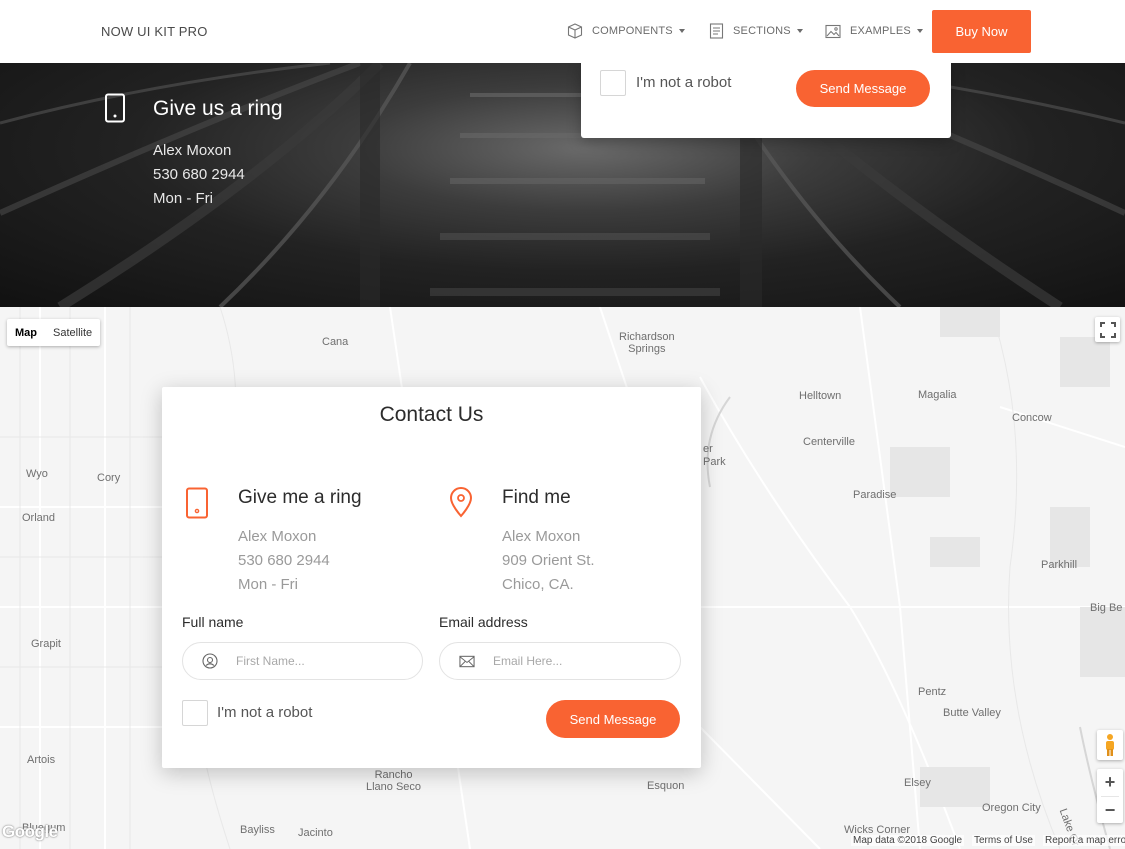 This screenshot has width=1125, height=849. What do you see at coordinates (37, 474) in the screenshot?
I see `map-label-wyo: Wyo` at bounding box center [37, 474].